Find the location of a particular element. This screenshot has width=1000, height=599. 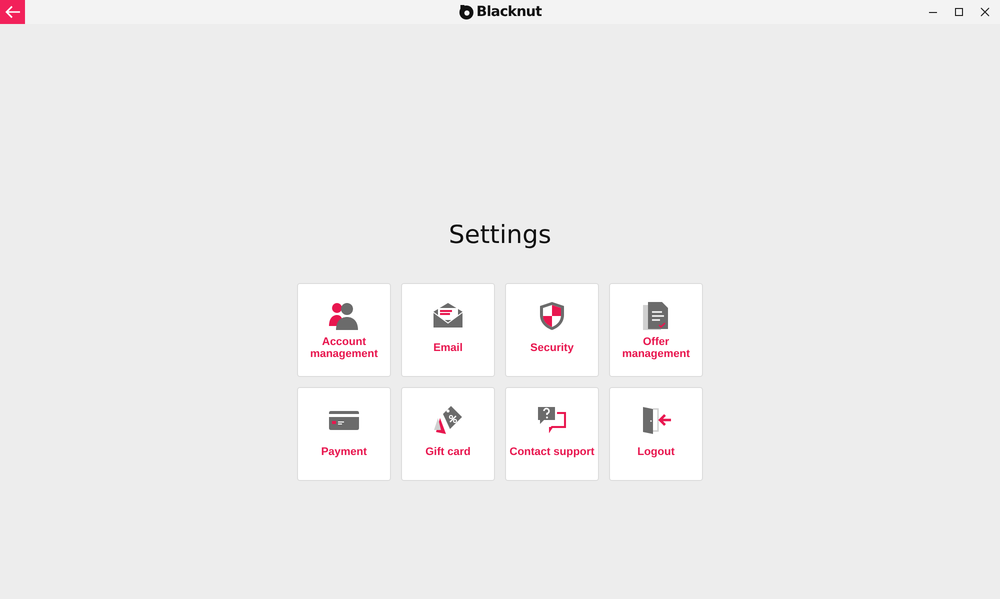

chat-question-icon is located at coordinates (552, 420).